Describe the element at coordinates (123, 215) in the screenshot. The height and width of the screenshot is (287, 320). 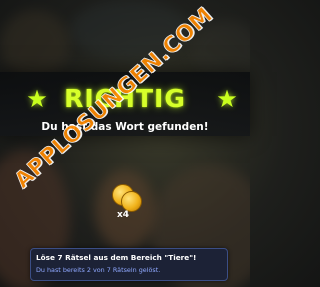
I see `reward-count: x4` at that location.